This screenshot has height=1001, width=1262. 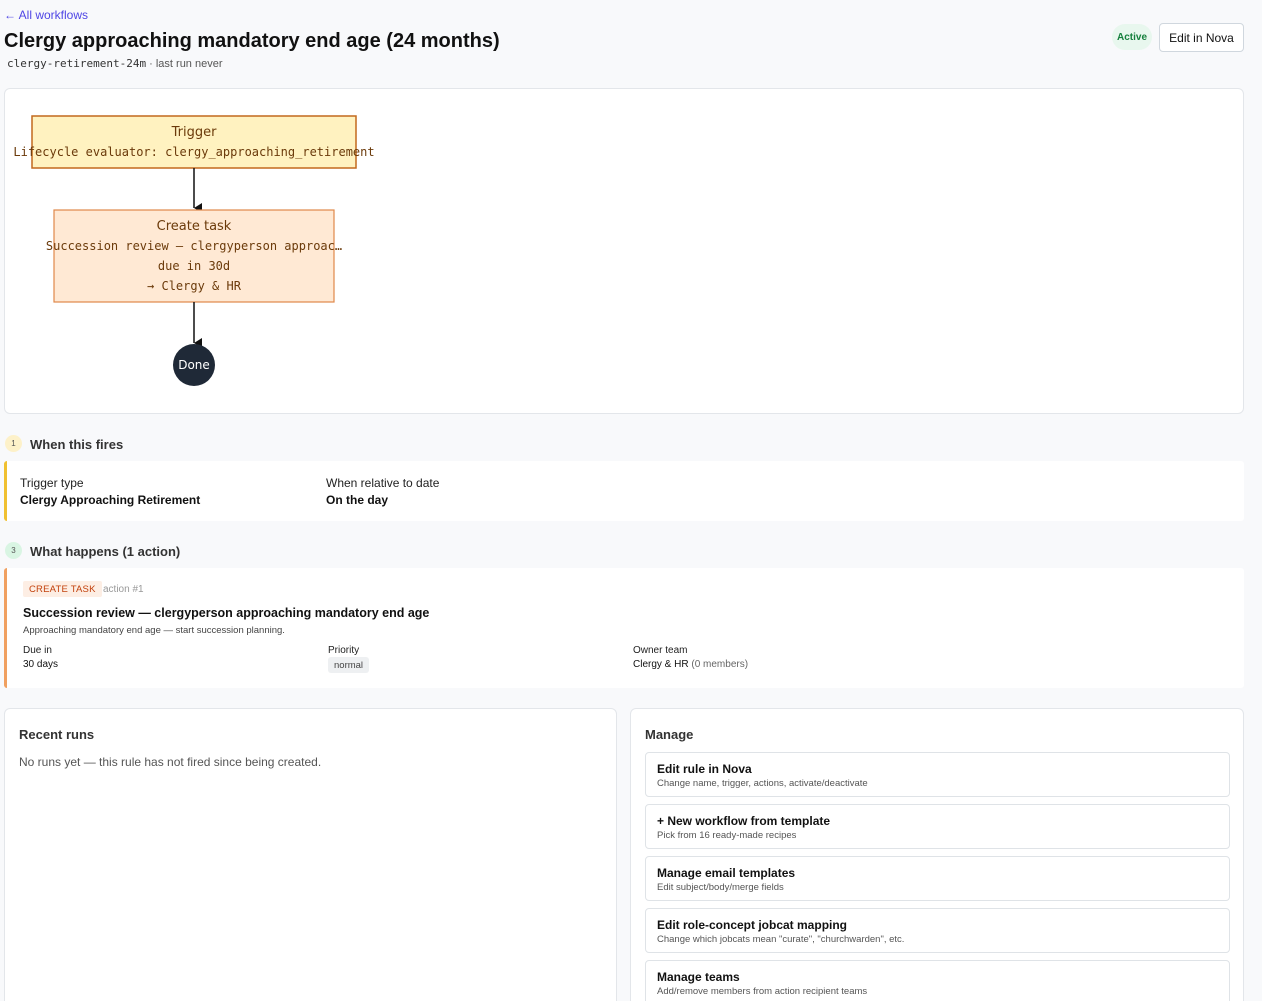 What do you see at coordinates (52, 483) in the screenshot?
I see `trigger-type-label: Trigger type` at bounding box center [52, 483].